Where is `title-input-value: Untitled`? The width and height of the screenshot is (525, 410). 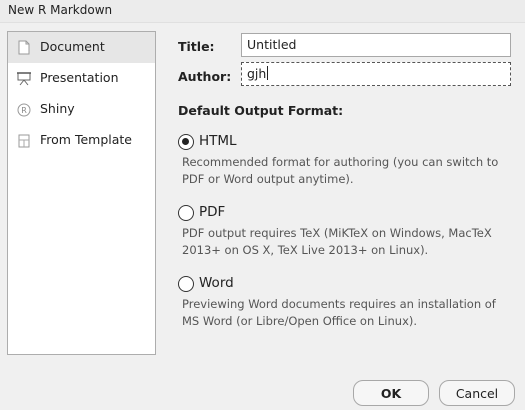
title-input-value: Untitled is located at coordinates (272, 44).